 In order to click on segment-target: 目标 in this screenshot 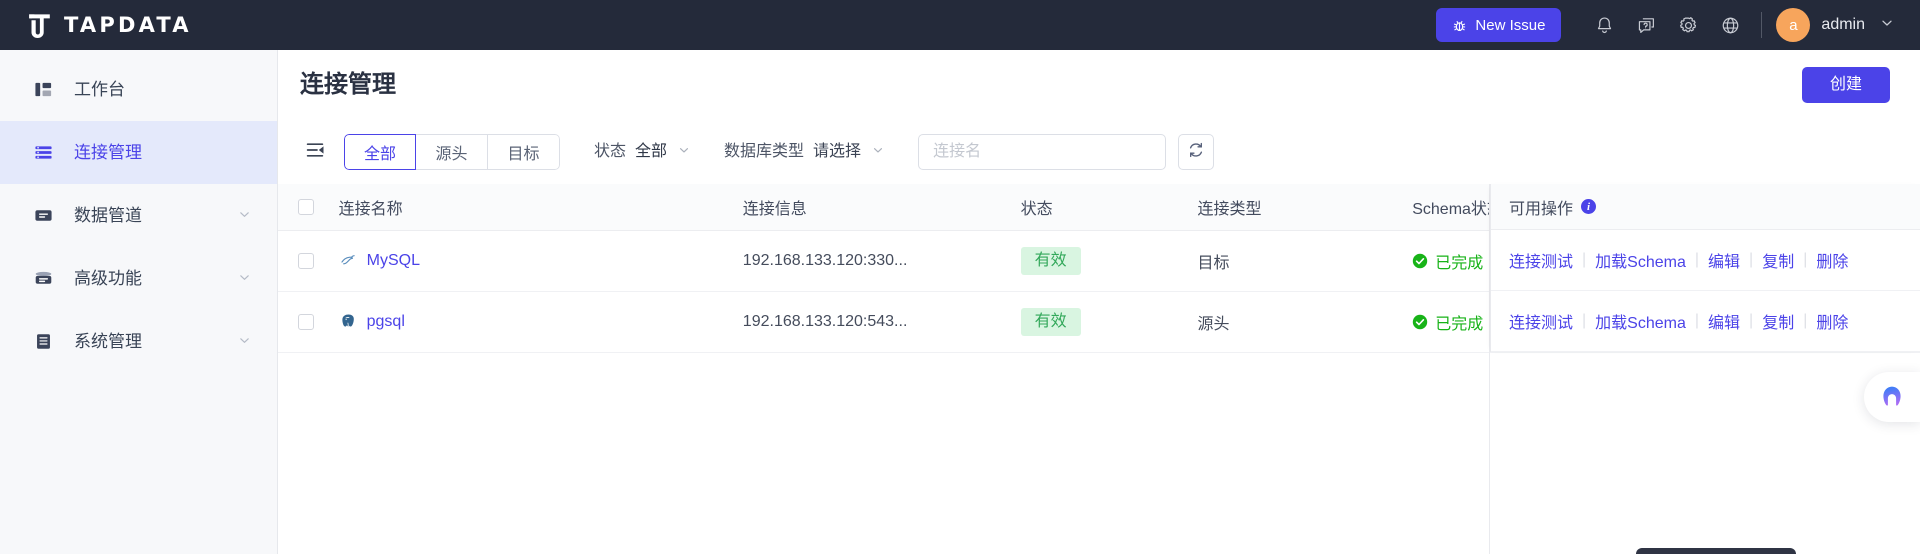, I will do `click(524, 152)`.